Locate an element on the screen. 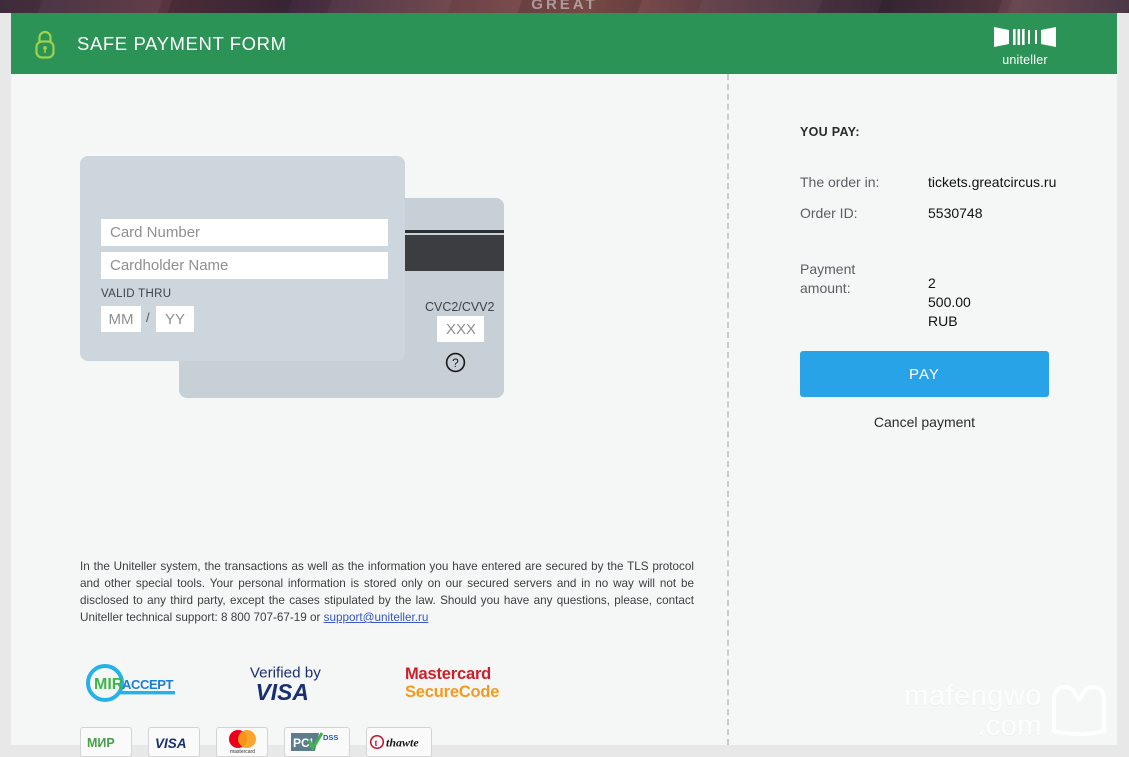 The height and width of the screenshot is (757, 1129). mastercard-badge-icon: mastercard is located at coordinates (242, 742).